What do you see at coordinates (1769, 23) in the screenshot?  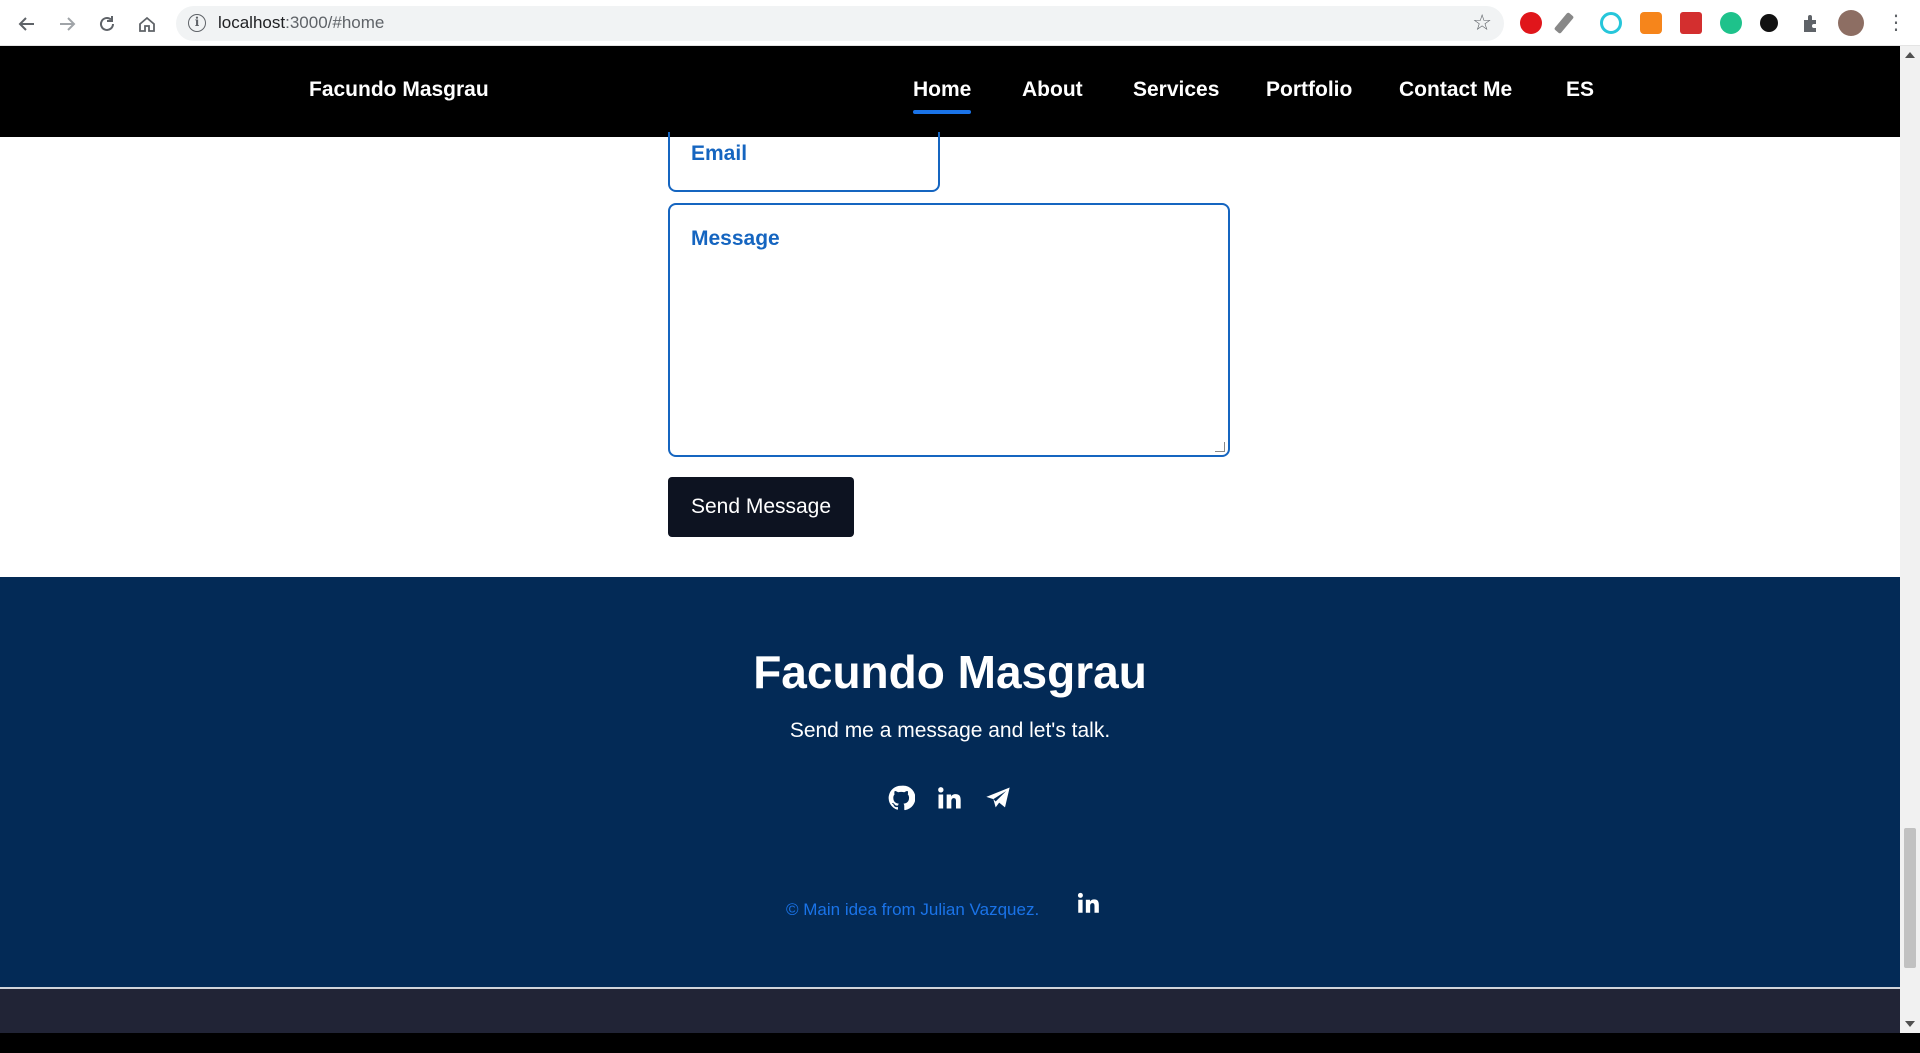 I see `dark-extension-icon` at bounding box center [1769, 23].